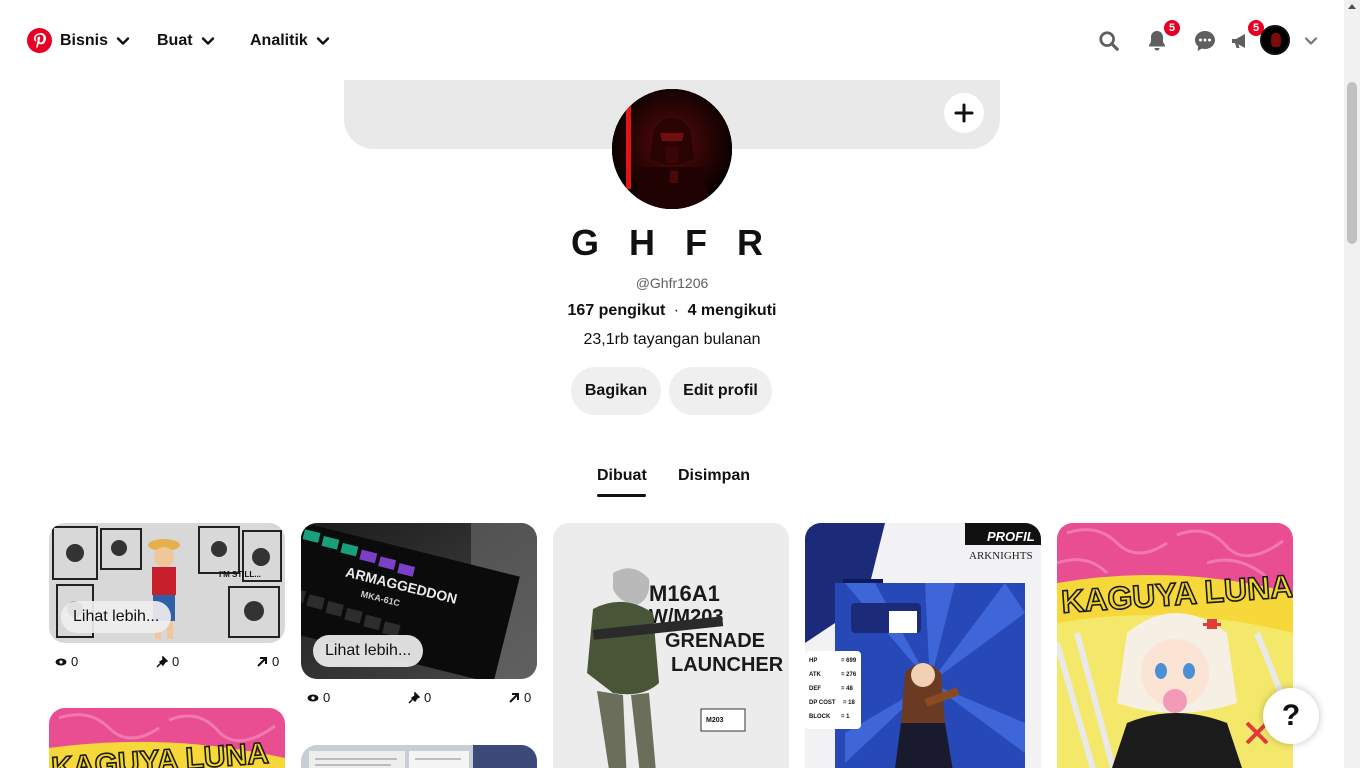 Image resolution: width=1360 pixels, height=768 pixels. I want to click on top-navigation: Bisnis Buat Analitik 5 5, so click(672, 40).